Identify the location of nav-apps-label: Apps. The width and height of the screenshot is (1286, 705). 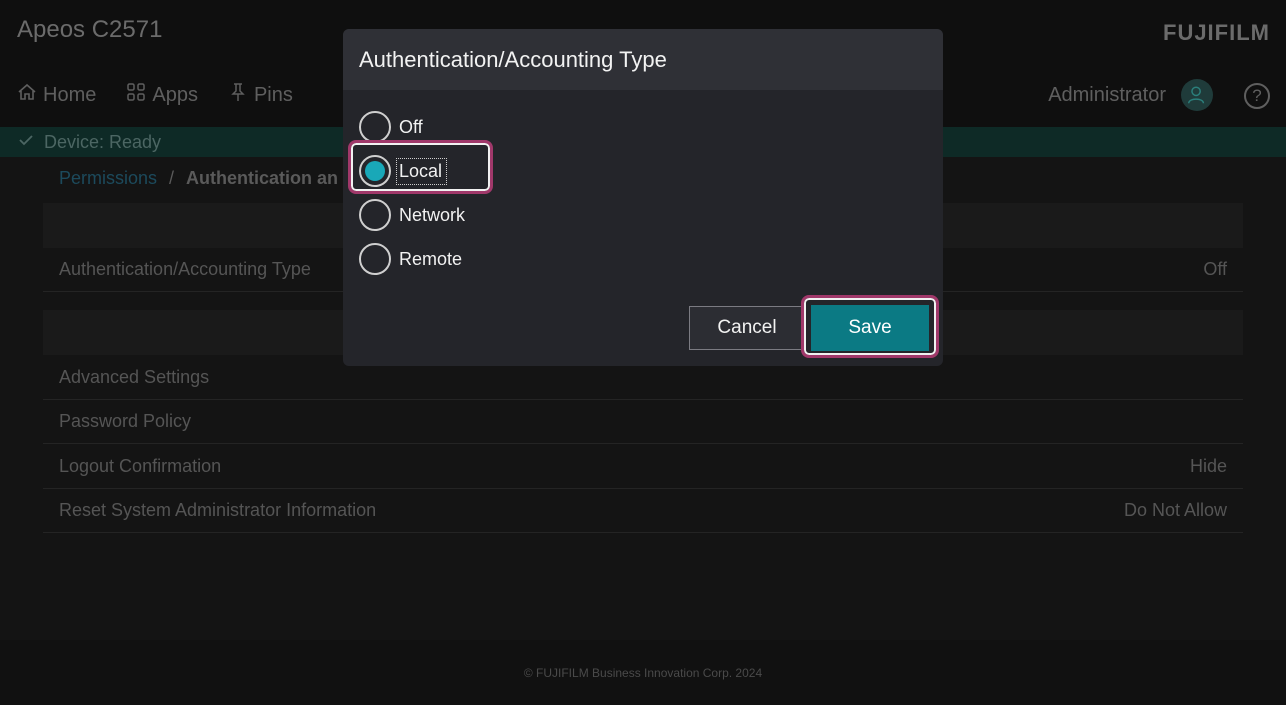
(175, 94).